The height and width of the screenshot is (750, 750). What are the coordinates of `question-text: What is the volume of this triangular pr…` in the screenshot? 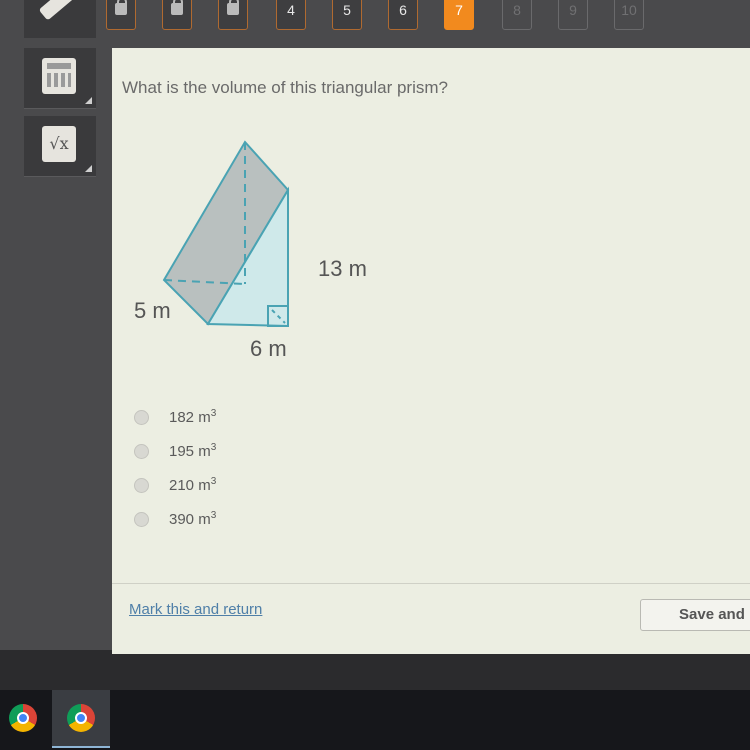 It's located at (285, 87).